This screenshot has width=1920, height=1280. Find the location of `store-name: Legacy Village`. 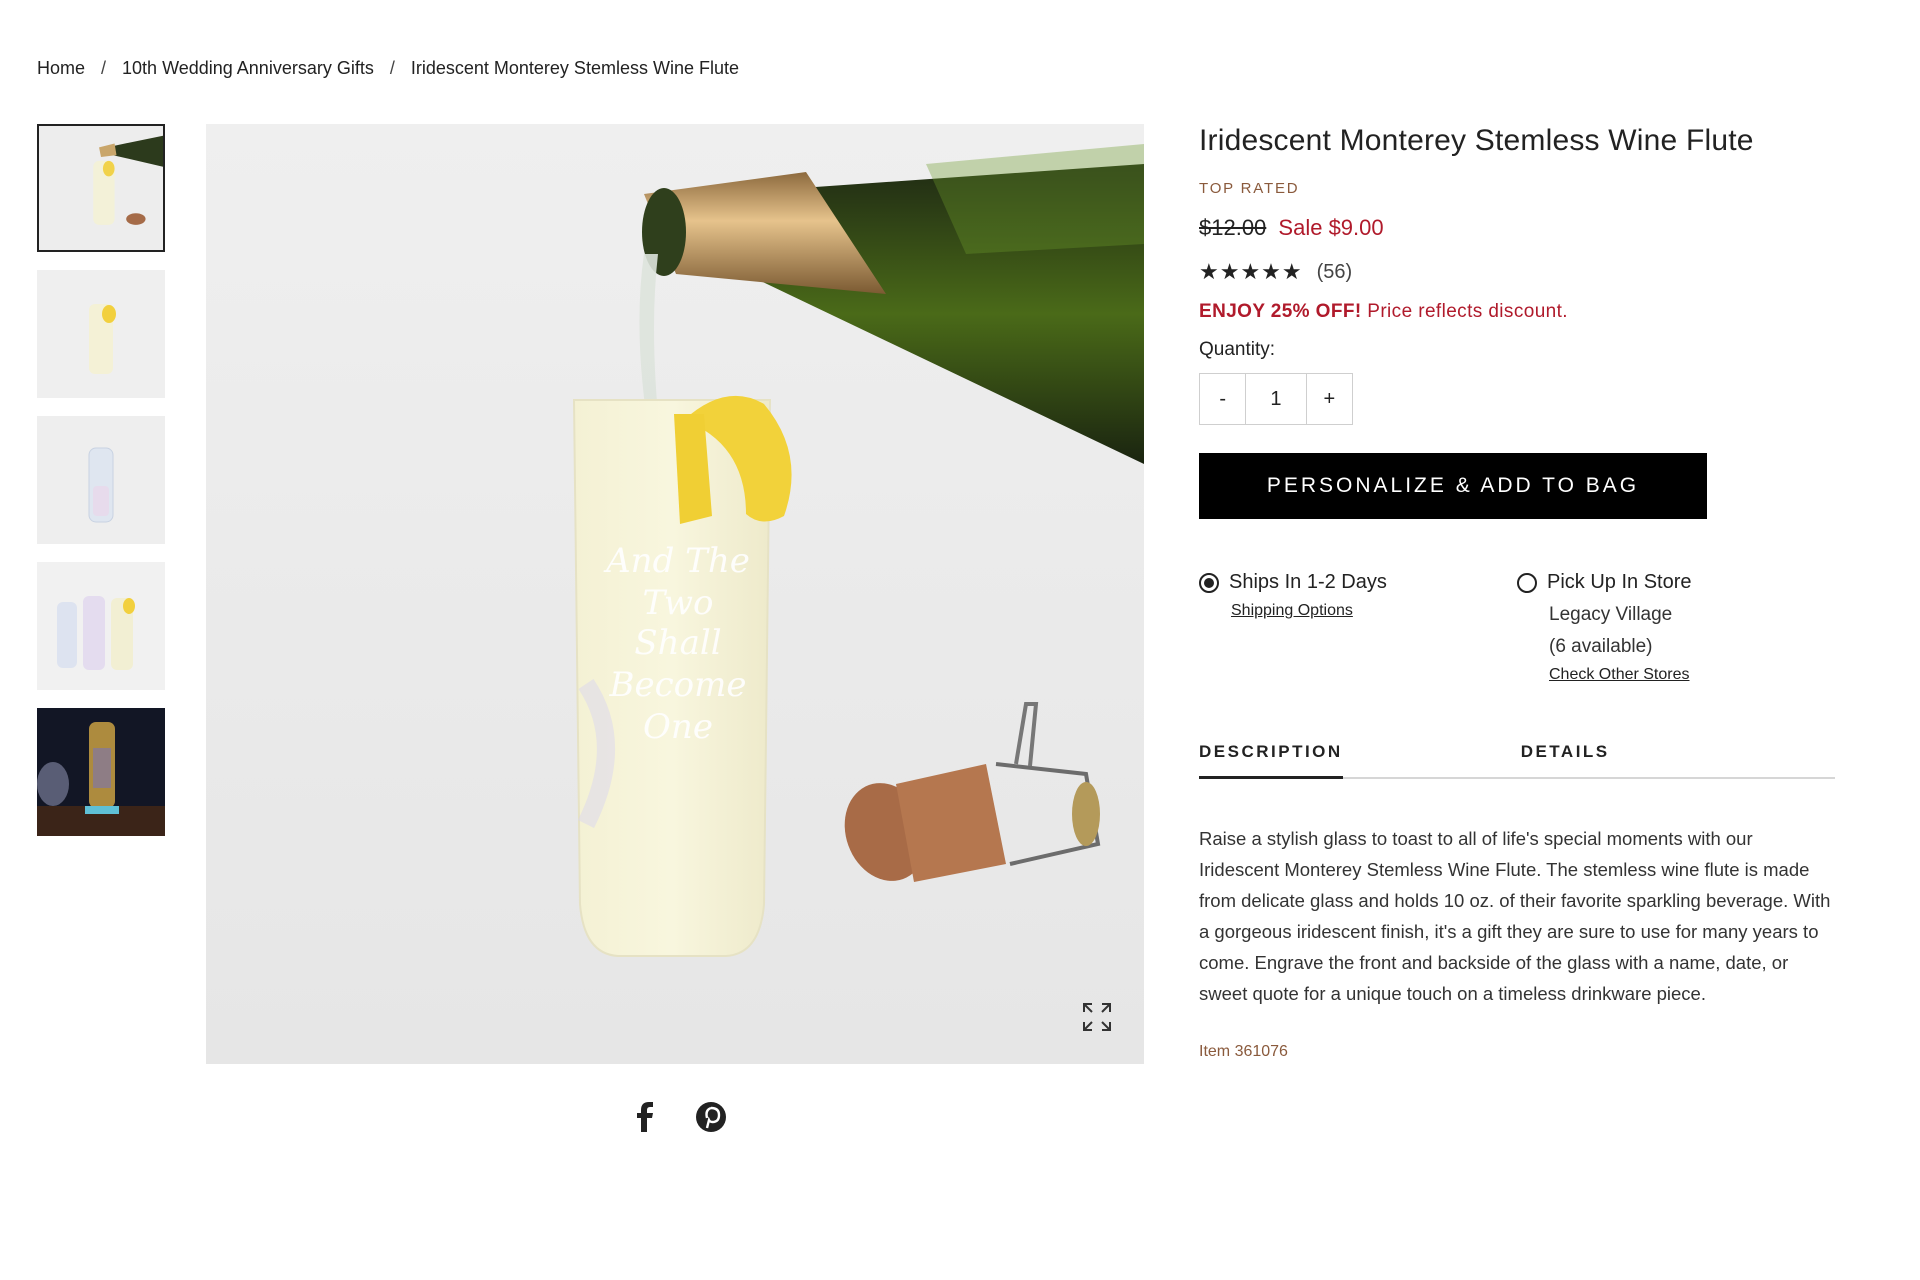

store-name: Legacy Village is located at coordinates (1611, 614).